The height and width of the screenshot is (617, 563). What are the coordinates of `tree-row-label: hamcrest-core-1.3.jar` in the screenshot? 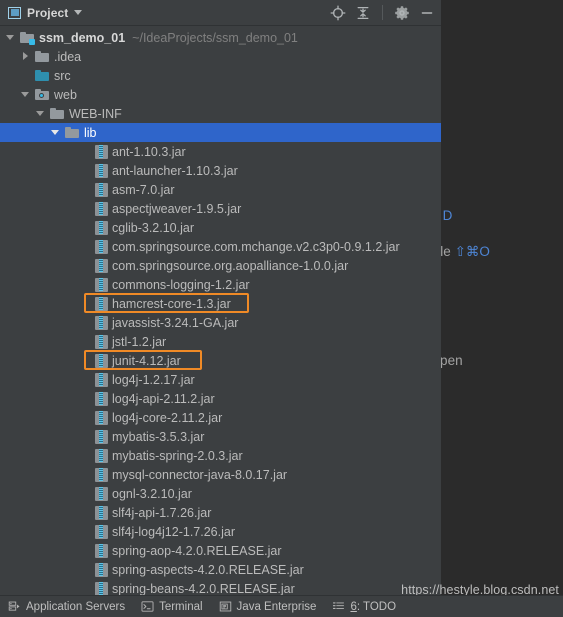 It's located at (171, 303).